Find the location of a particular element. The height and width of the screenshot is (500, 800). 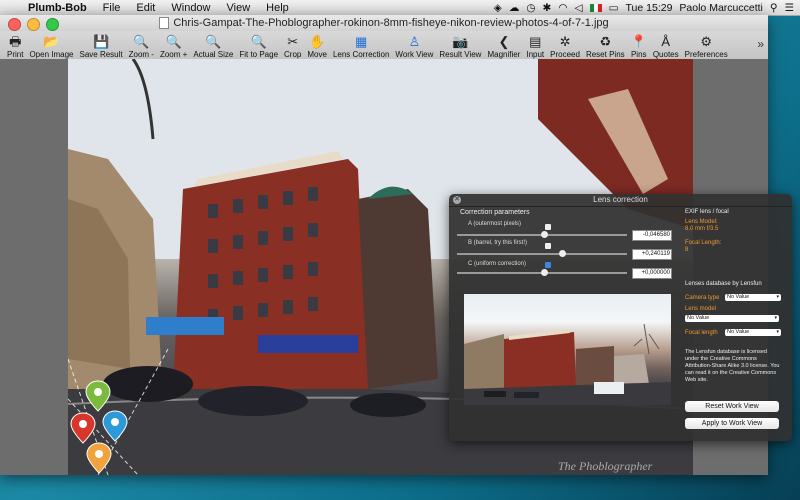

apply-to-work-view-button: Apply to Work View is located at coordinates (732, 423).